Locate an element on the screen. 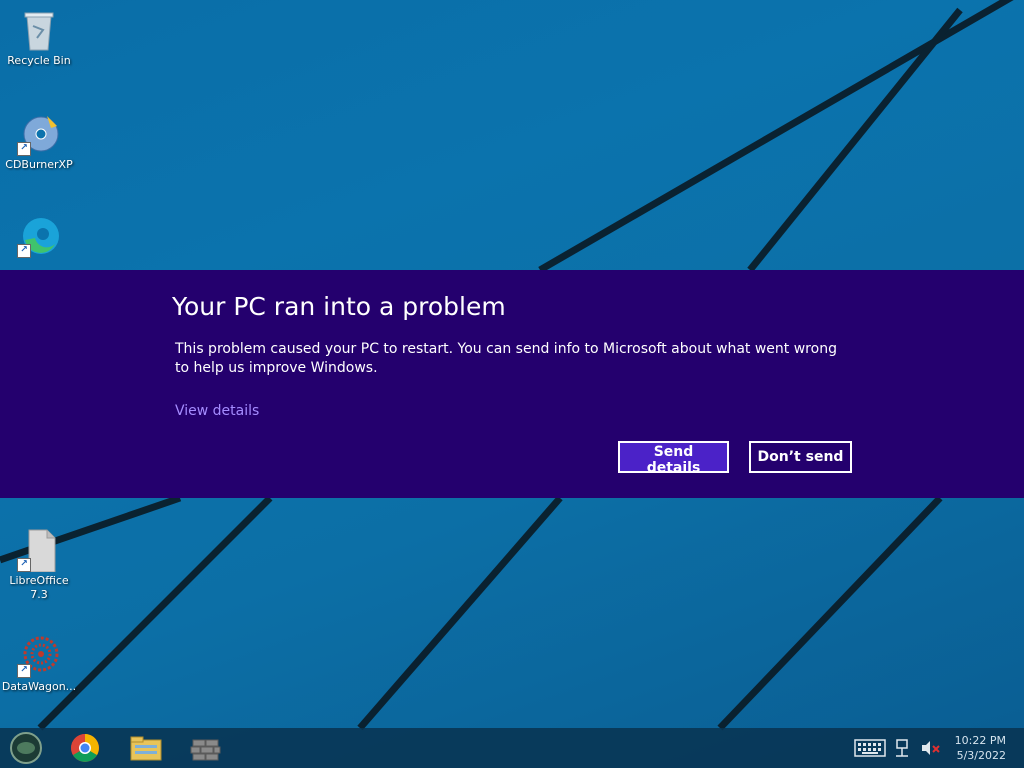  desktop-icon-label: CDBurnerXP is located at coordinates (39, 164).